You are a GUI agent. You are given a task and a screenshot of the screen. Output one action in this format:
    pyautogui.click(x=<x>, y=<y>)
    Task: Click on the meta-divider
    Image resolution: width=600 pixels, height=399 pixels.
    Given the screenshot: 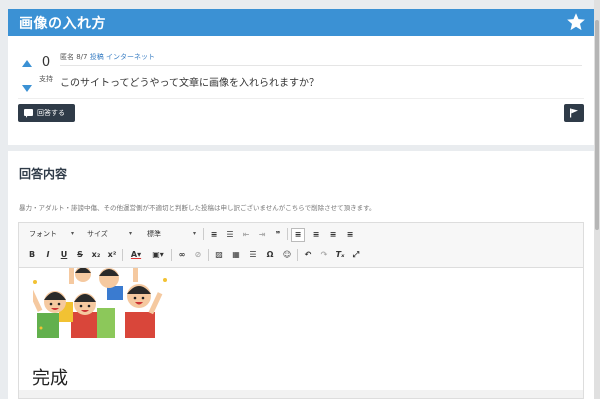 What is the action you would take?
    pyautogui.click(x=321, y=65)
    